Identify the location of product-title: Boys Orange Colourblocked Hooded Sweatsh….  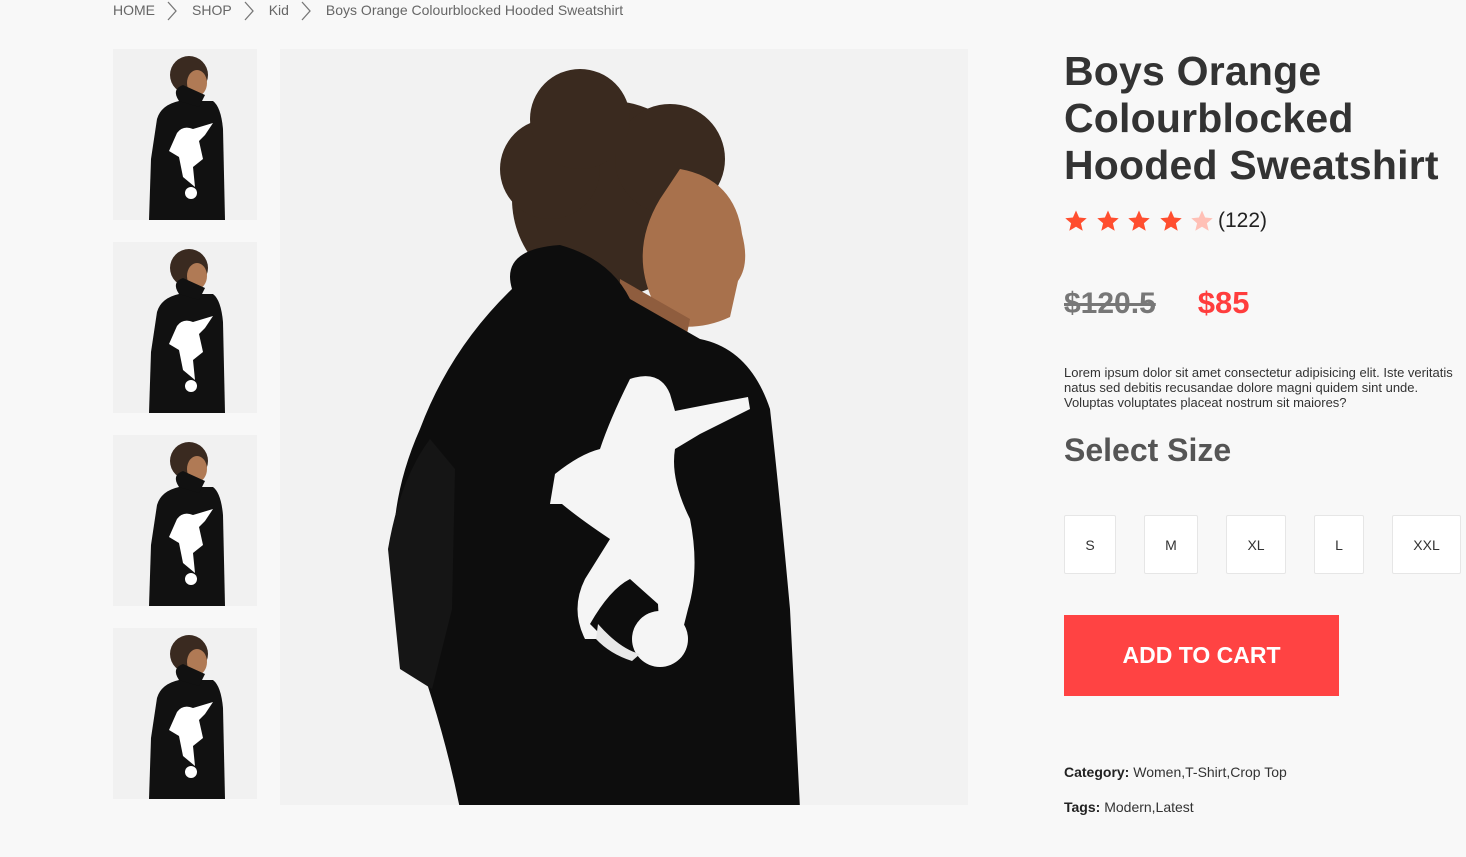
(1264, 118).